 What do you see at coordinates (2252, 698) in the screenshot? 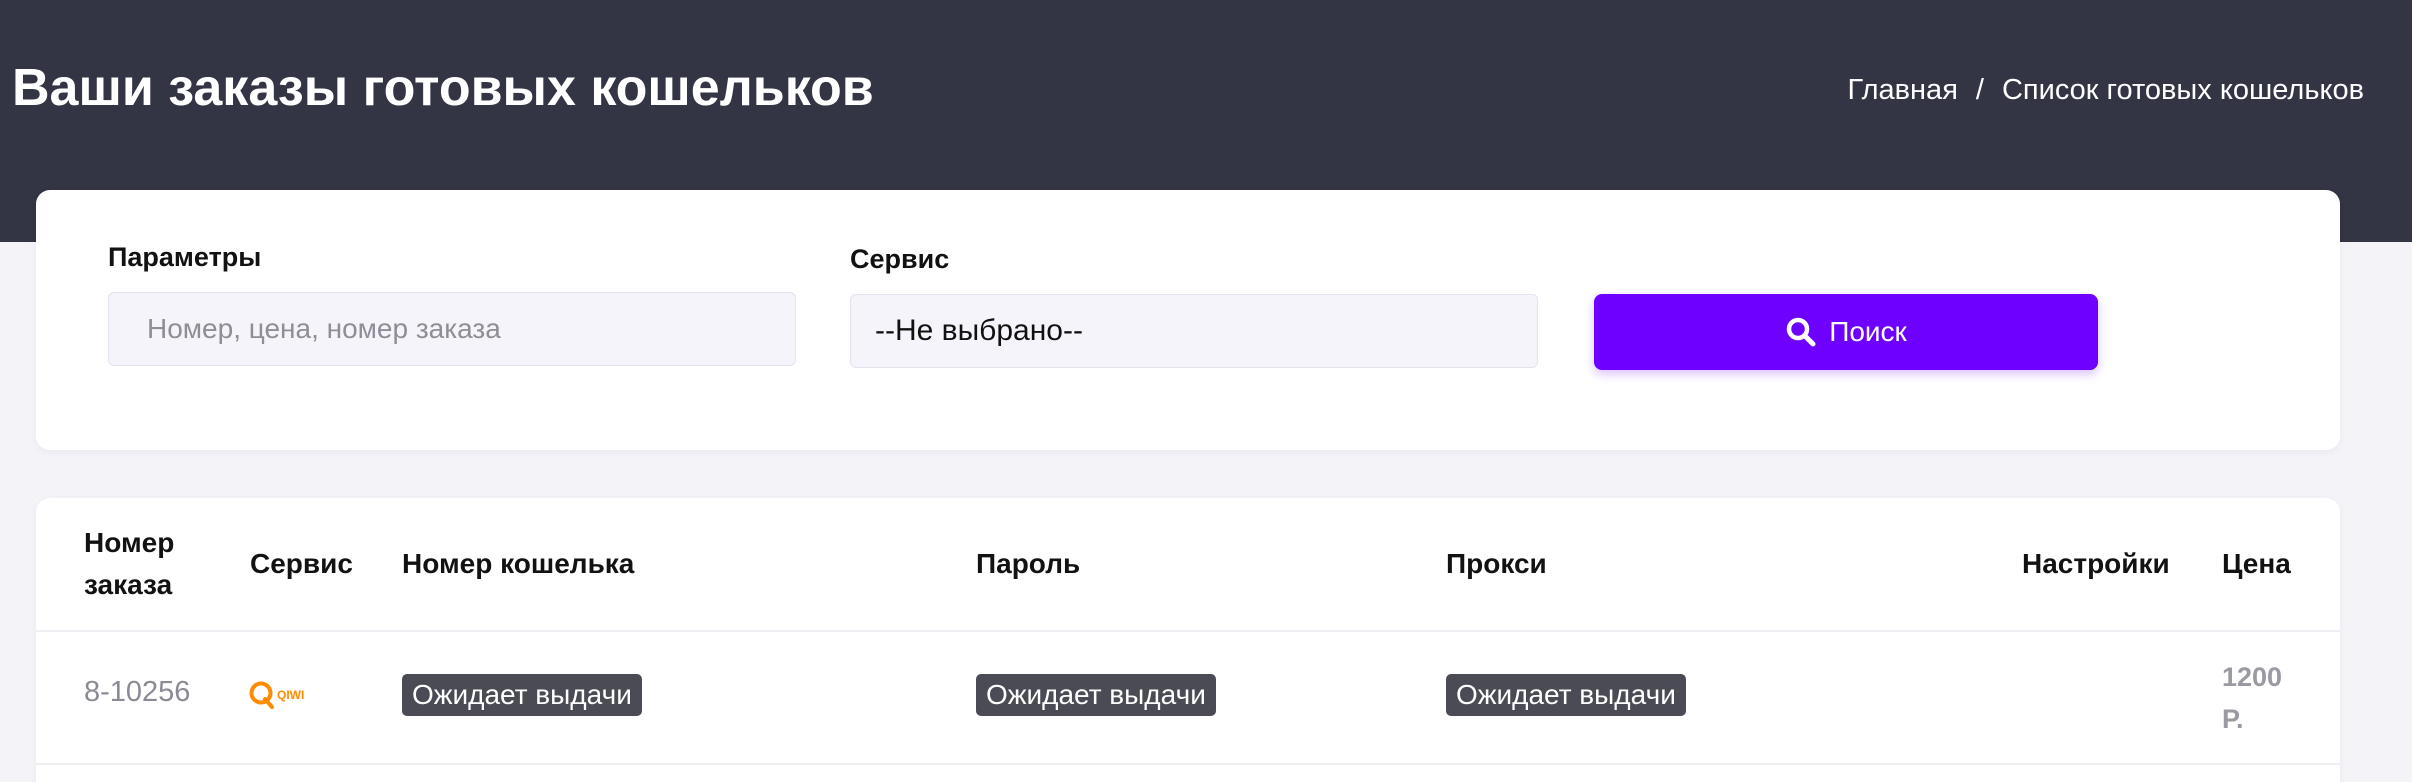
I see `order-price: 1200 Р.` at bounding box center [2252, 698].